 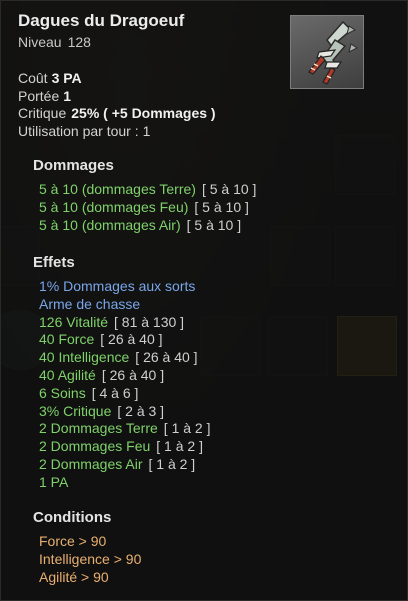 What do you see at coordinates (146, 131) in the screenshot?
I see `uses-per-turn-value: 1` at bounding box center [146, 131].